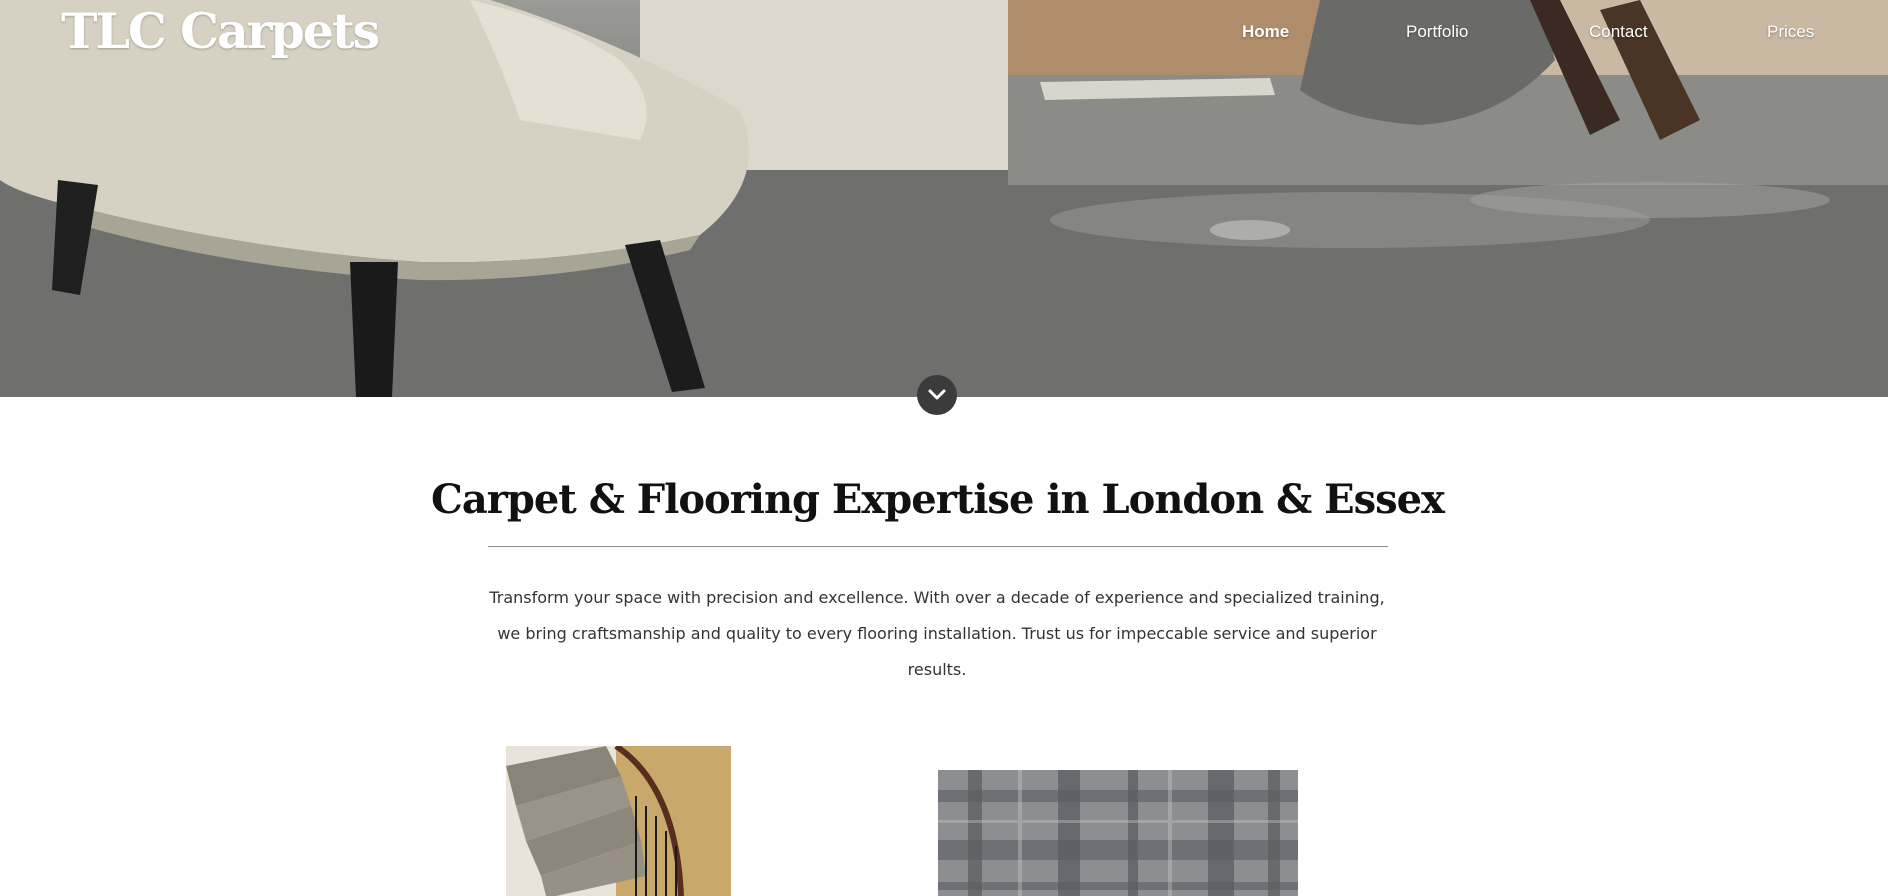 This screenshot has height=896, width=1888. Describe the element at coordinates (1790, 32) in the screenshot. I see `nav-prices: Prices` at that location.